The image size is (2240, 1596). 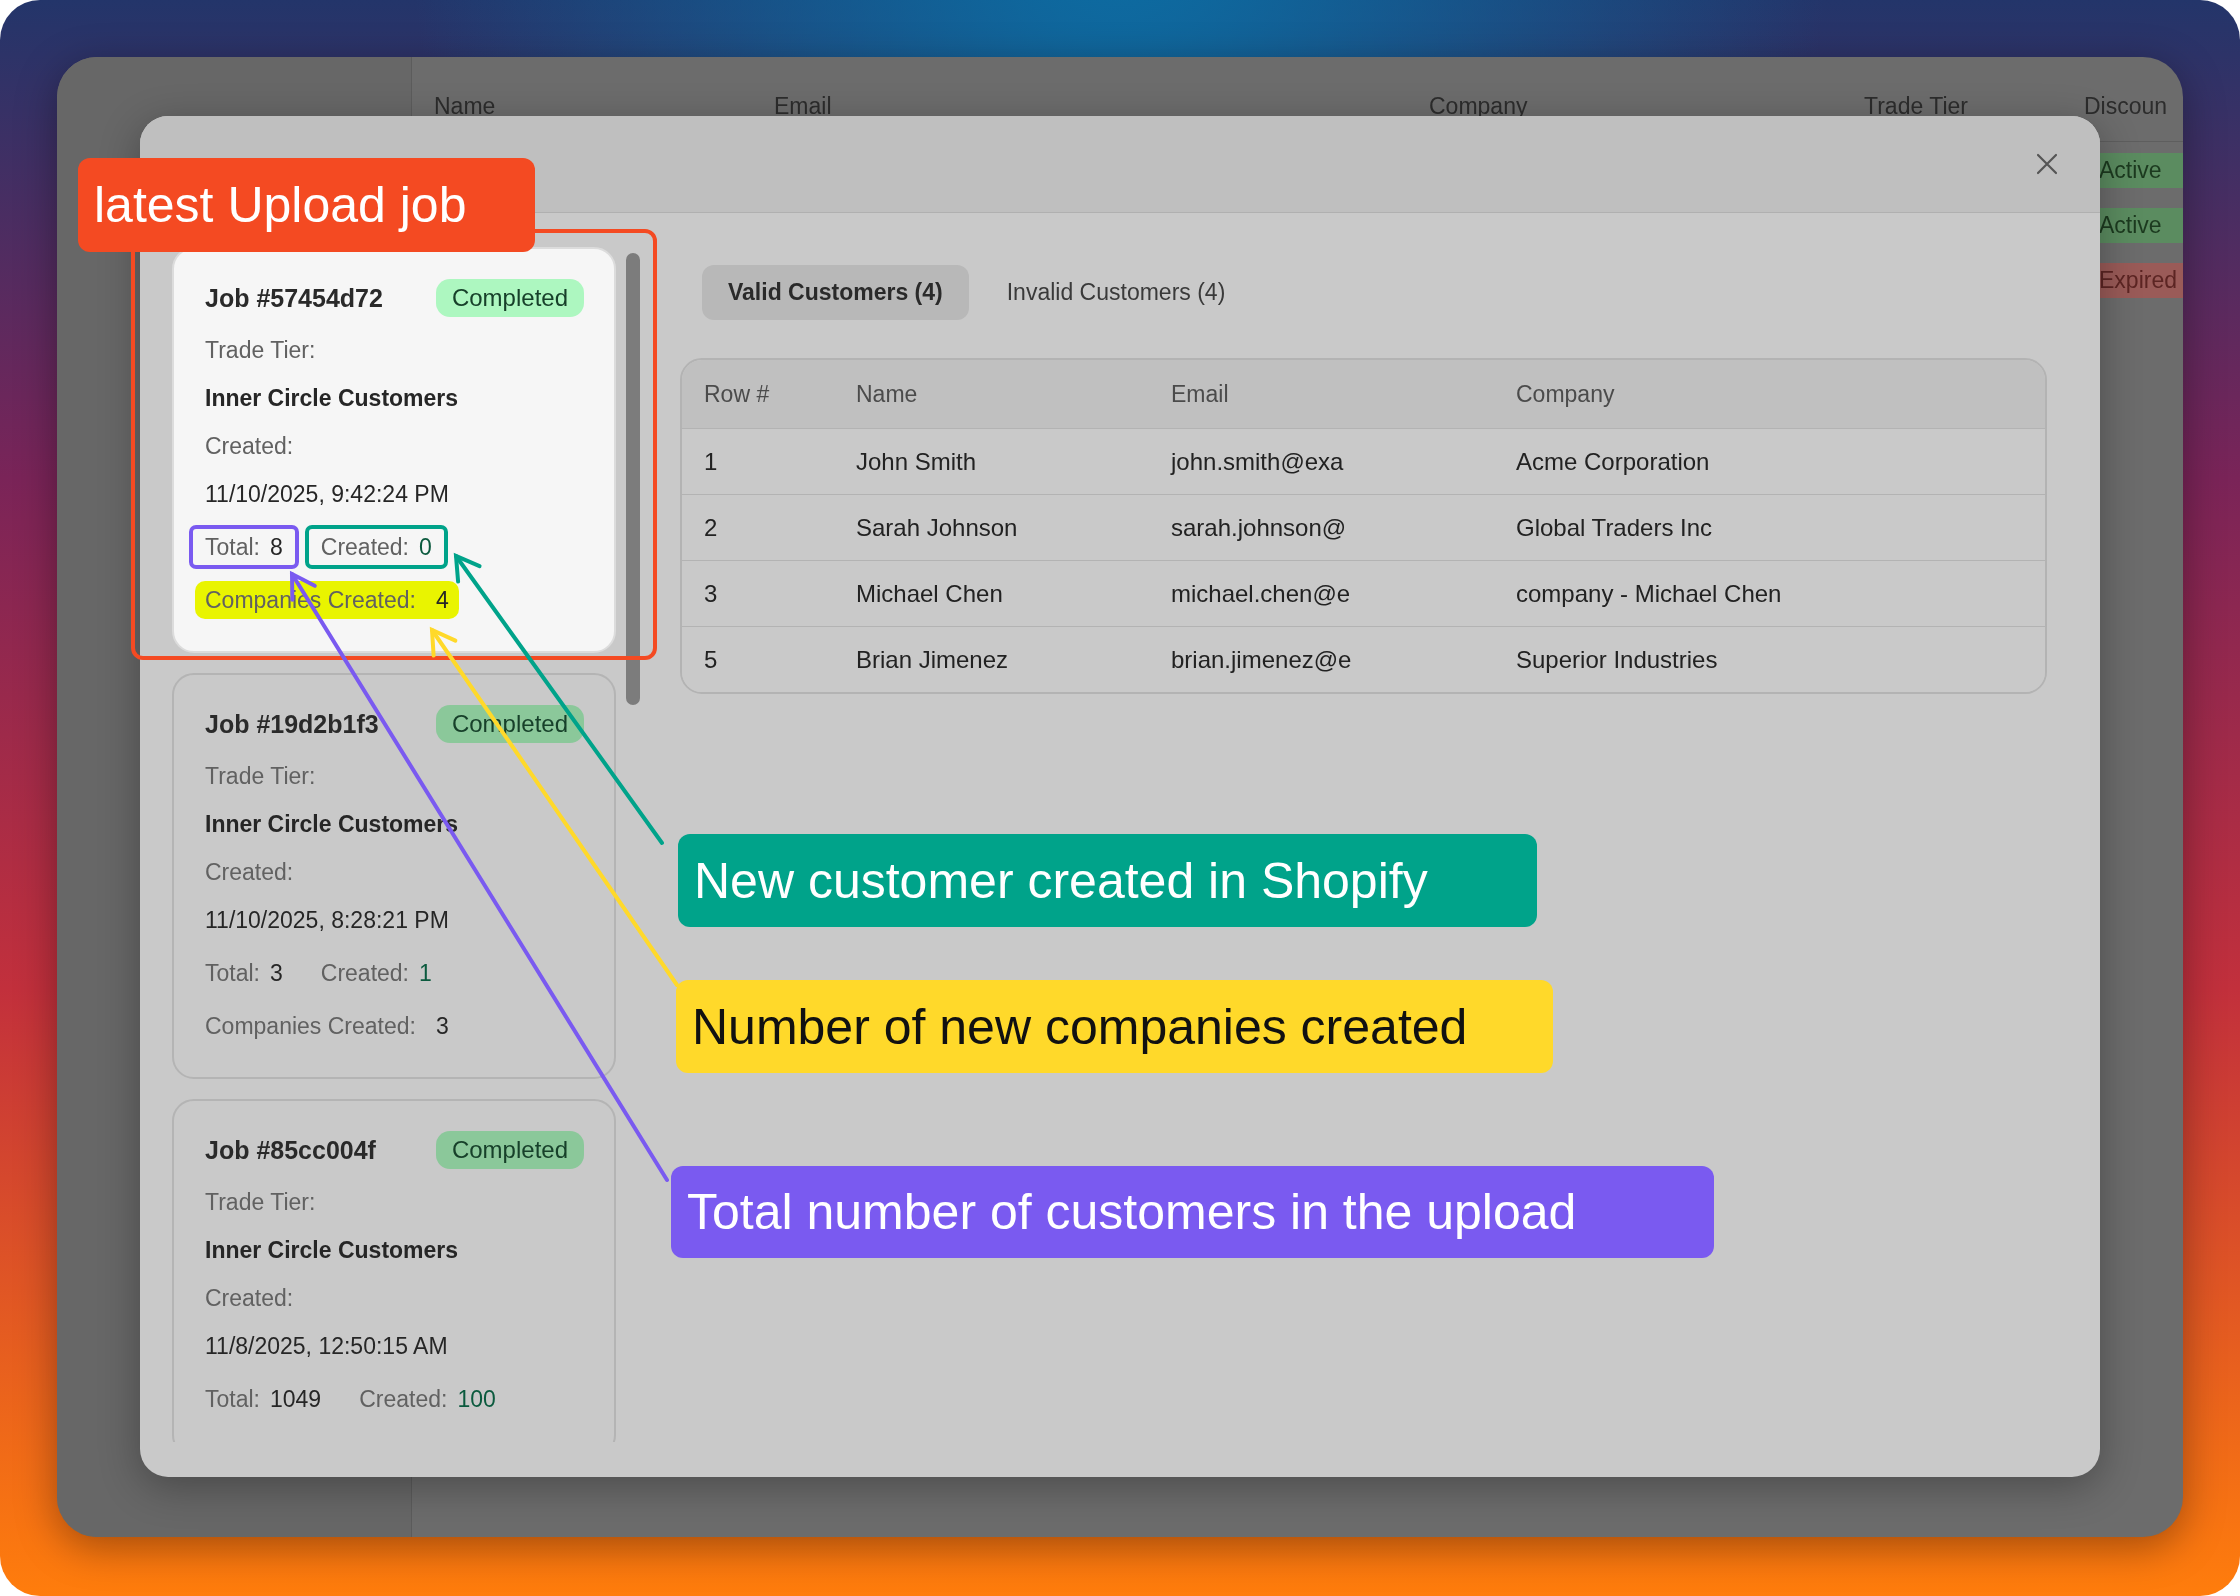 What do you see at coordinates (1259, 527) in the screenshot?
I see `table-cell-text: sarah.johnson@` at bounding box center [1259, 527].